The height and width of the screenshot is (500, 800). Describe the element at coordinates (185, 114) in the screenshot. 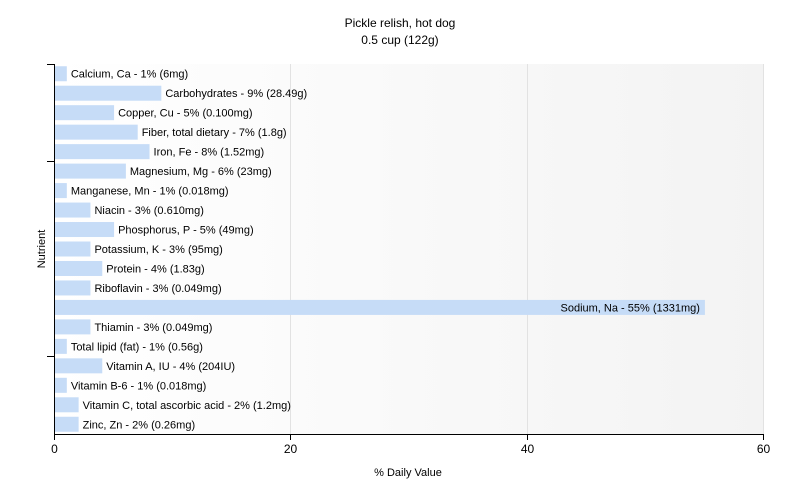

I see `bar-label-2: Copper, Cu - 5% (0.100mg)` at that location.